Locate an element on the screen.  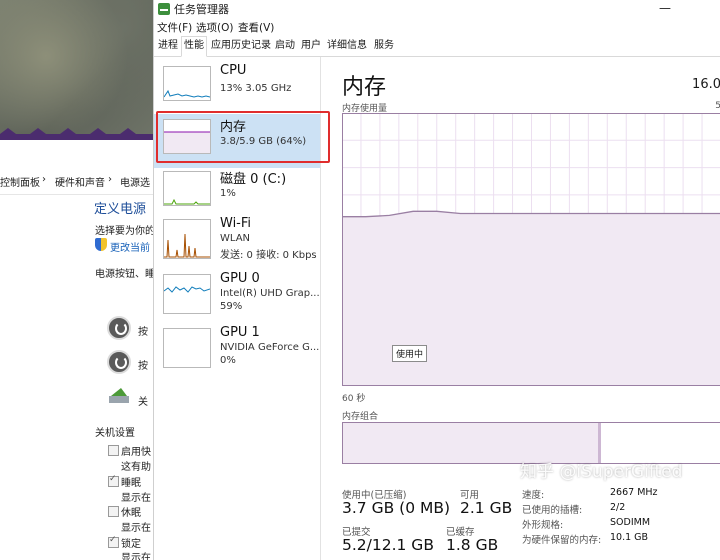
perf-item-name: GPU 1 is located at coordinates (240, 332).